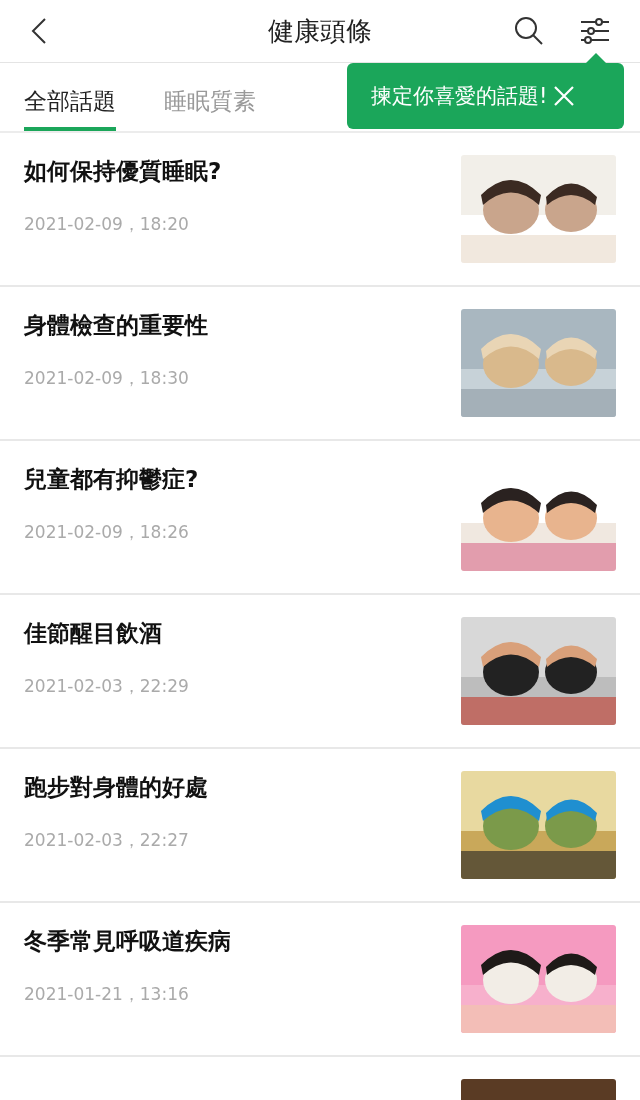 The image size is (640, 1100). I want to click on article-title: 冬季常見呼吸道疾病, so click(127, 941).